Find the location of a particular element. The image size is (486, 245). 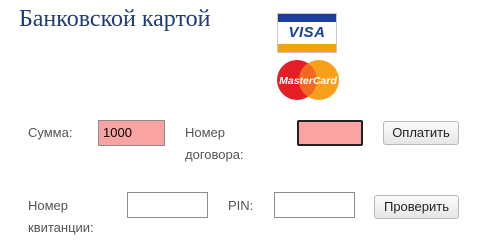

pay-button: Оплатить is located at coordinates (421, 133).